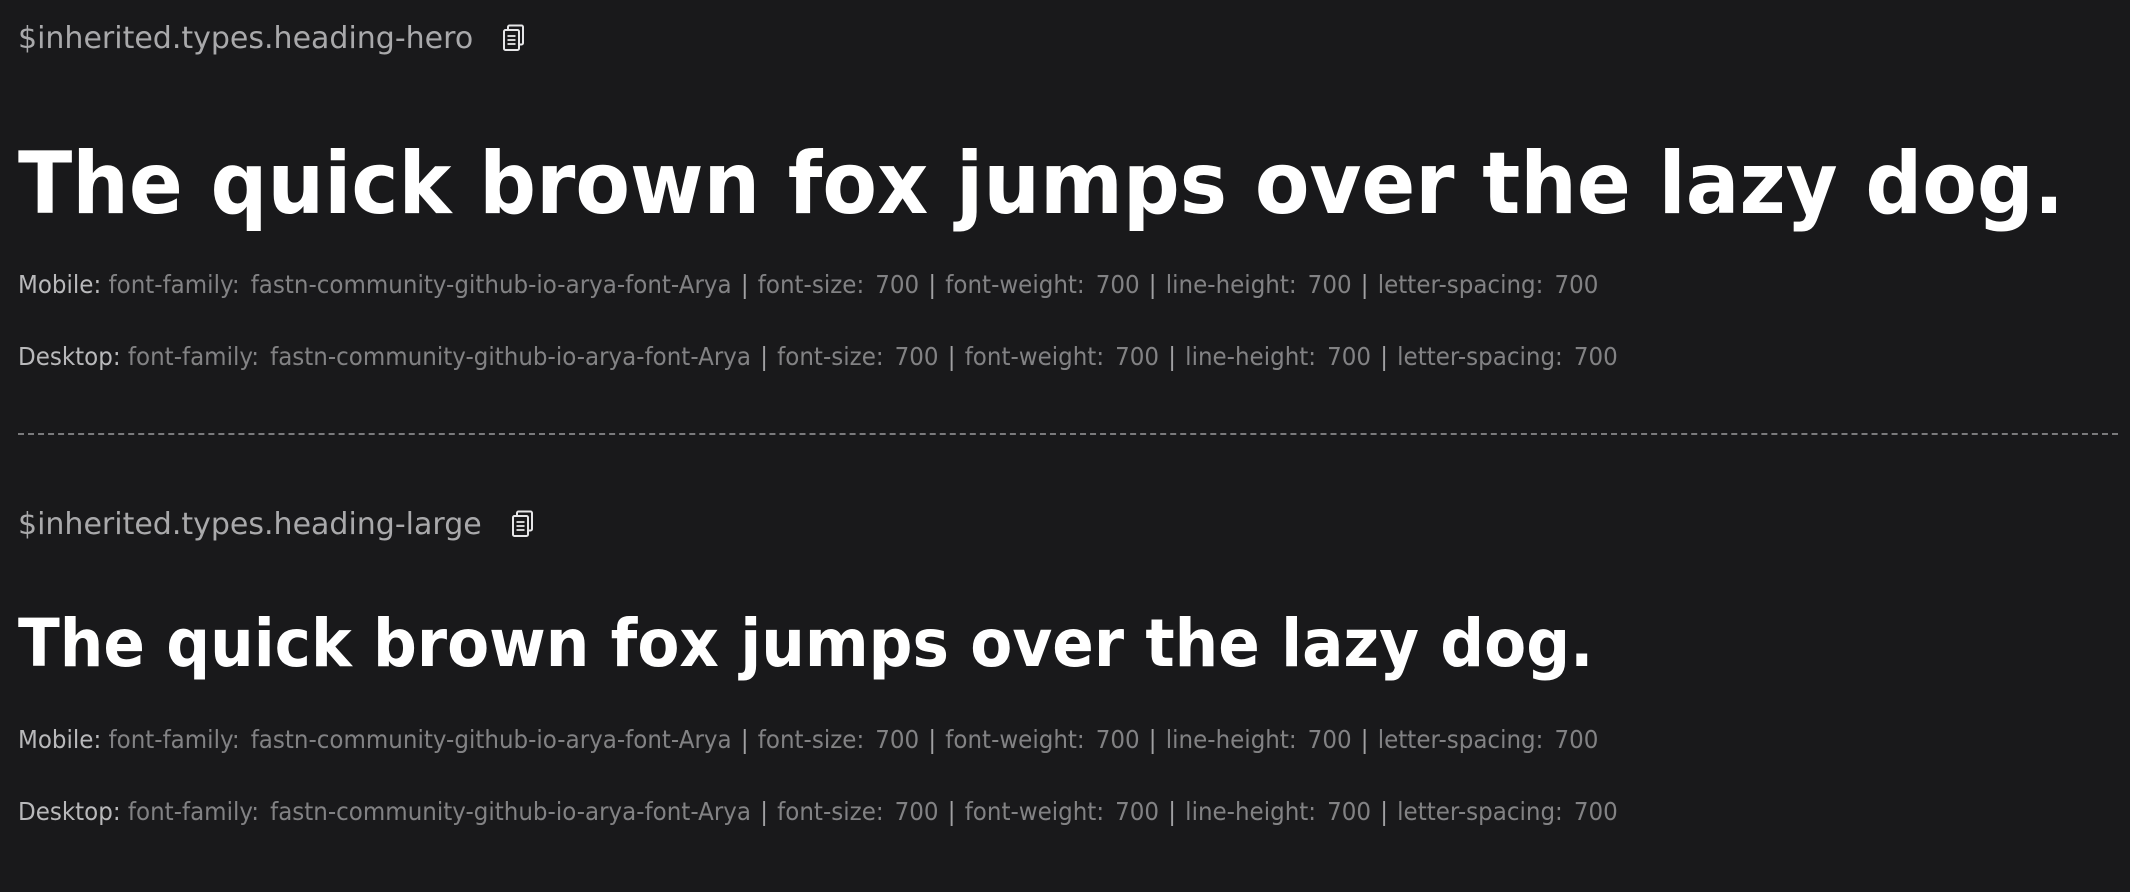 The image size is (2130, 892). Describe the element at coordinates (1068, 38) in the screenshot. I see `type-name-row: $inherited.types.heading-hero` at that location.